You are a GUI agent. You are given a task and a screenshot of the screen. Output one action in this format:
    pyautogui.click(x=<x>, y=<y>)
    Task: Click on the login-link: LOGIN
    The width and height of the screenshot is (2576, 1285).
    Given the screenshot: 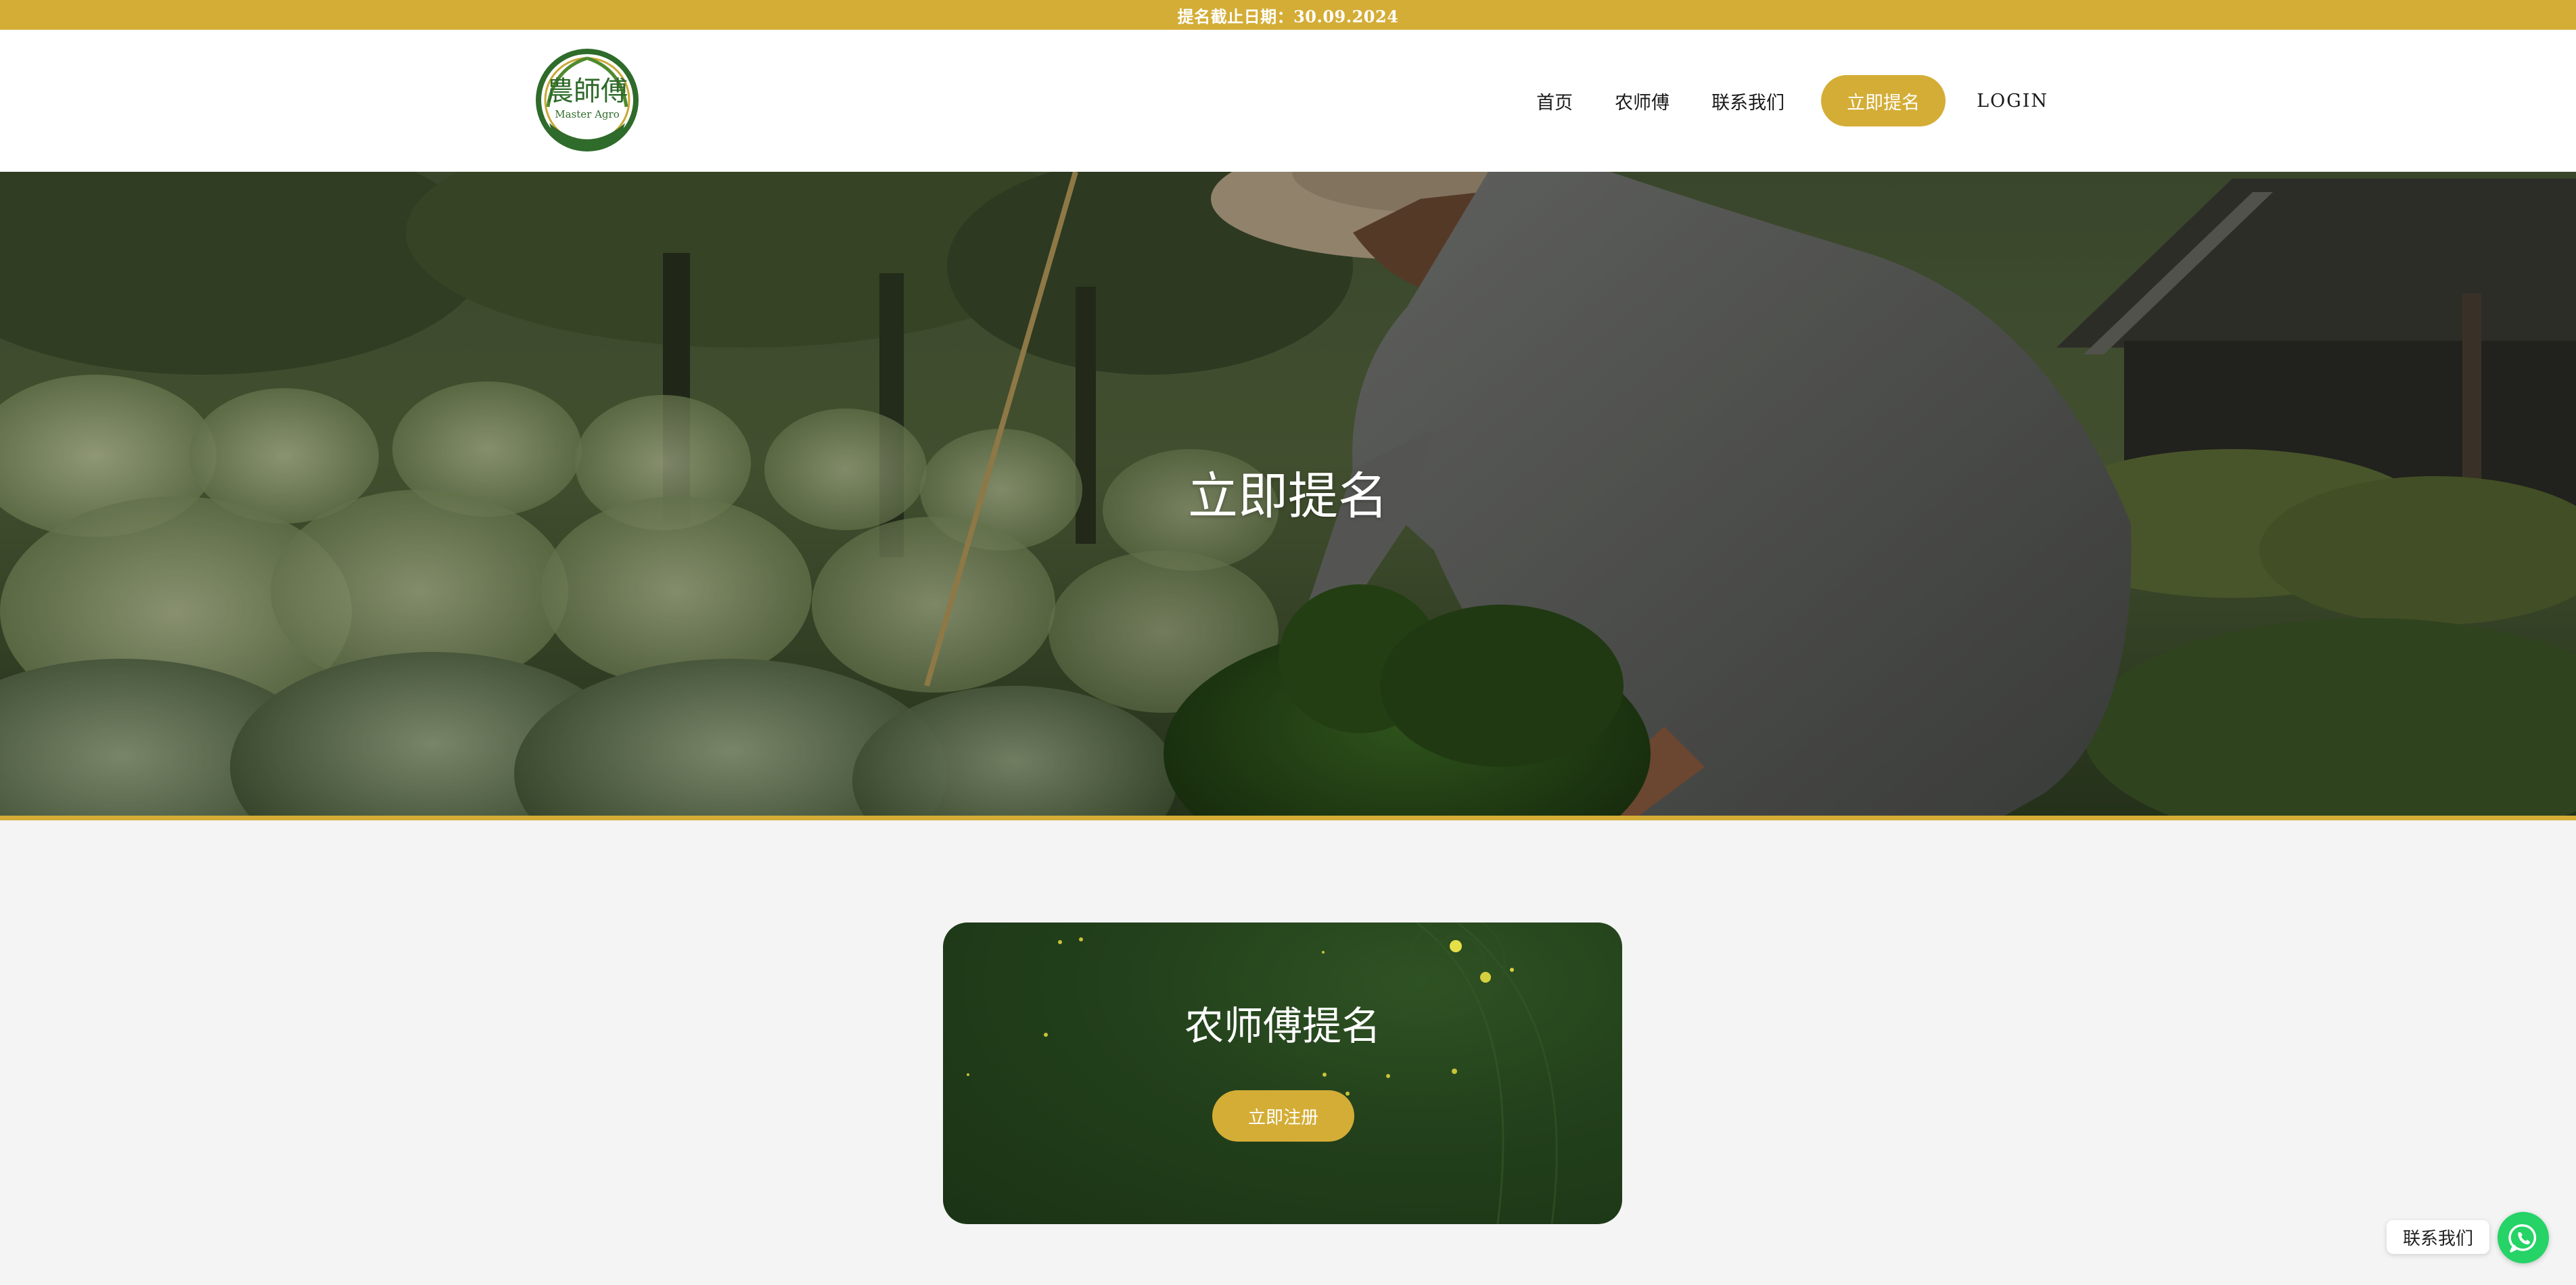 What is the action you would take?
    pyautogui.click(x=2013, y=102)
    